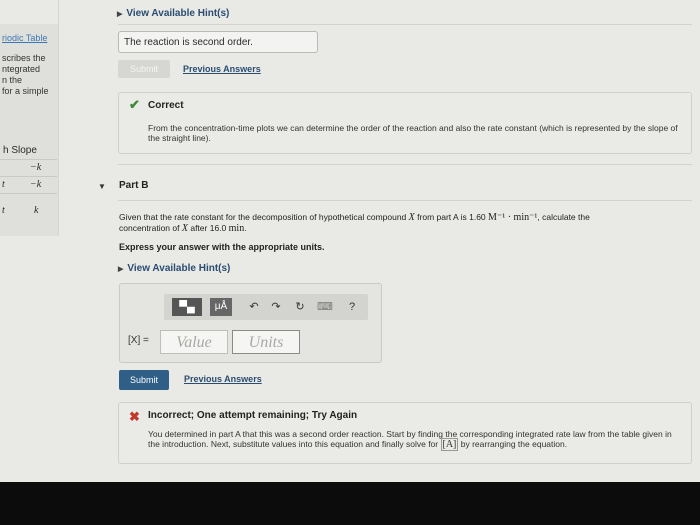 This screenshot has width=700, height=525. What do you see at coordinates (138, 340) in the screenshot?
I see `input-label: [X] =` at bounding box center [138, 340].